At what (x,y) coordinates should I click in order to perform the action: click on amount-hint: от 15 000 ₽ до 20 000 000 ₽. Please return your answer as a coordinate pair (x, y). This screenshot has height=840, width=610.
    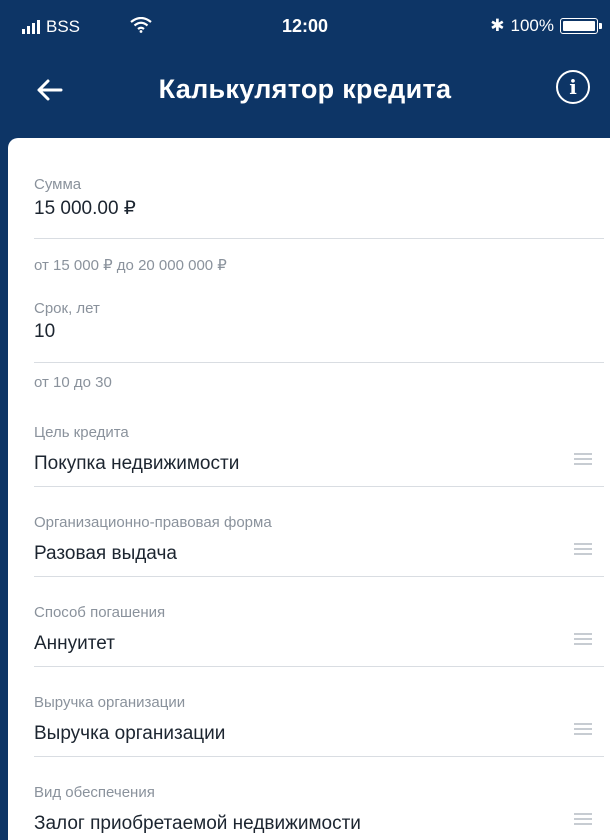
    Looking at the image, I should click on (130, 265).